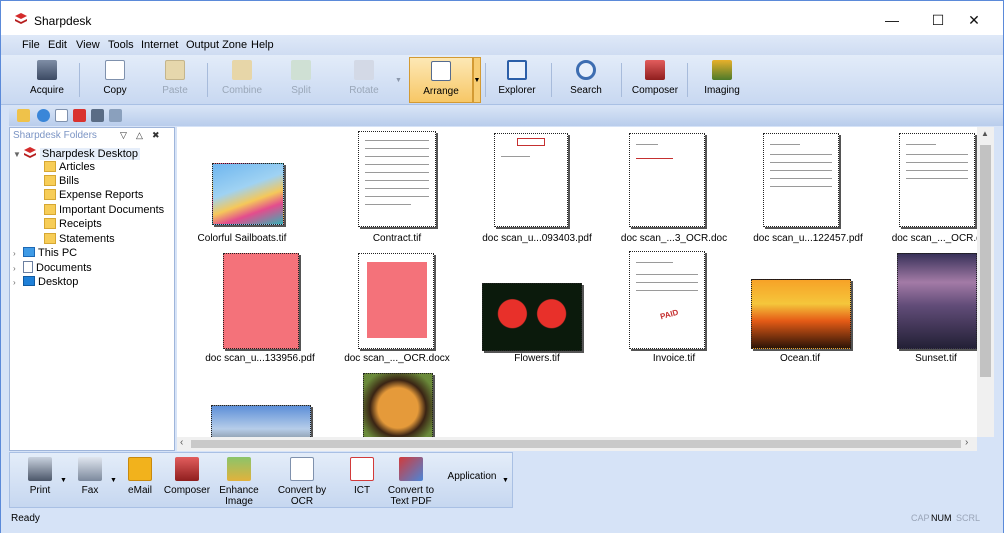  I want to click on horizontal-scroll-thumb, so click(576, 444).